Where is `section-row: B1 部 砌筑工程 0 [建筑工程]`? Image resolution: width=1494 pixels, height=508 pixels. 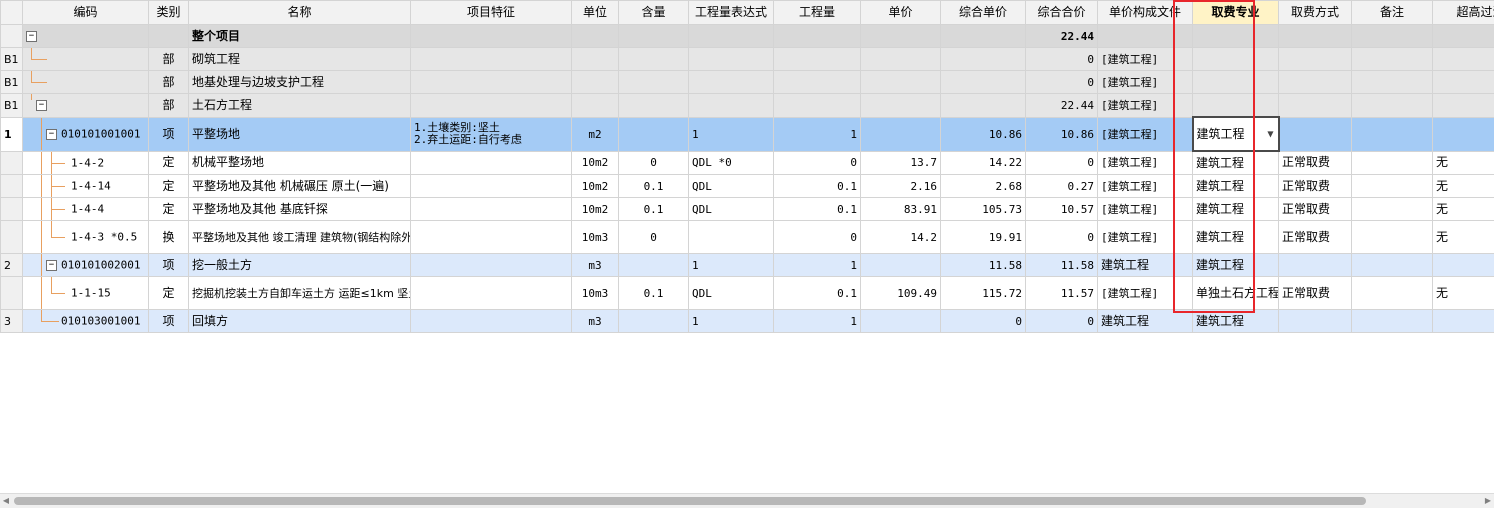 section-row: B1 部 砌筑工程 0 [建筑工程] is located at coordinates (747, 59).